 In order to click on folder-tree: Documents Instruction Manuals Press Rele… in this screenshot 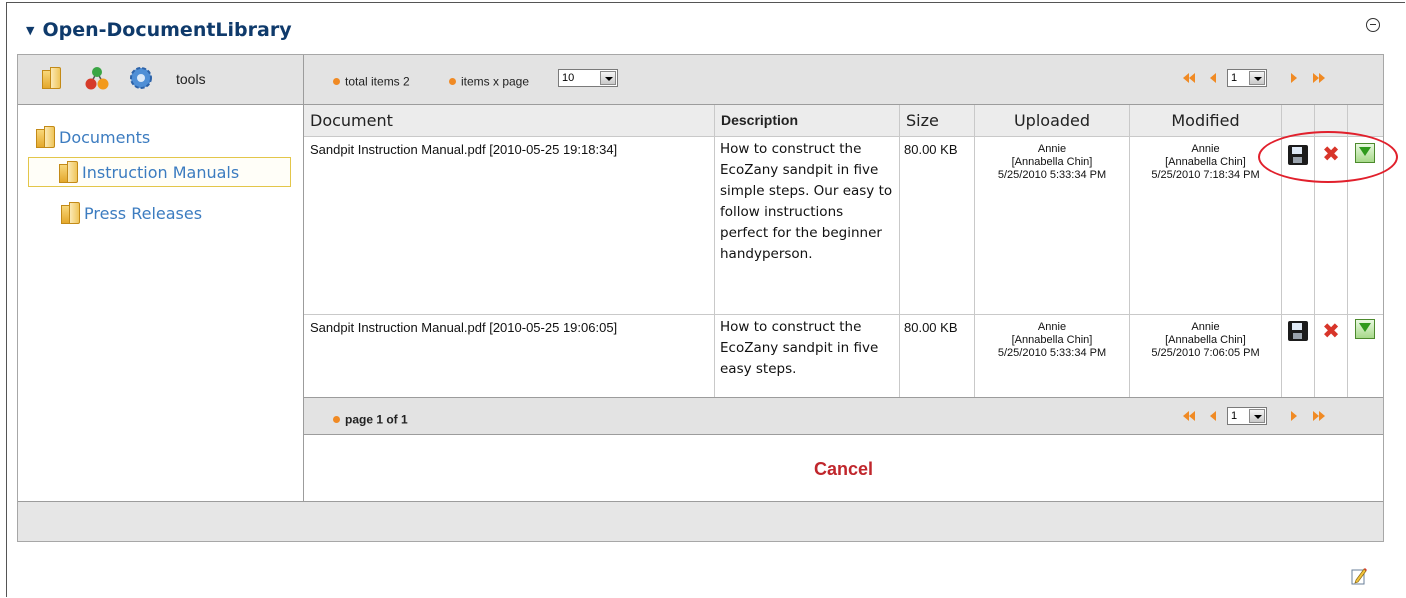, I will do `click(161, 303)`.